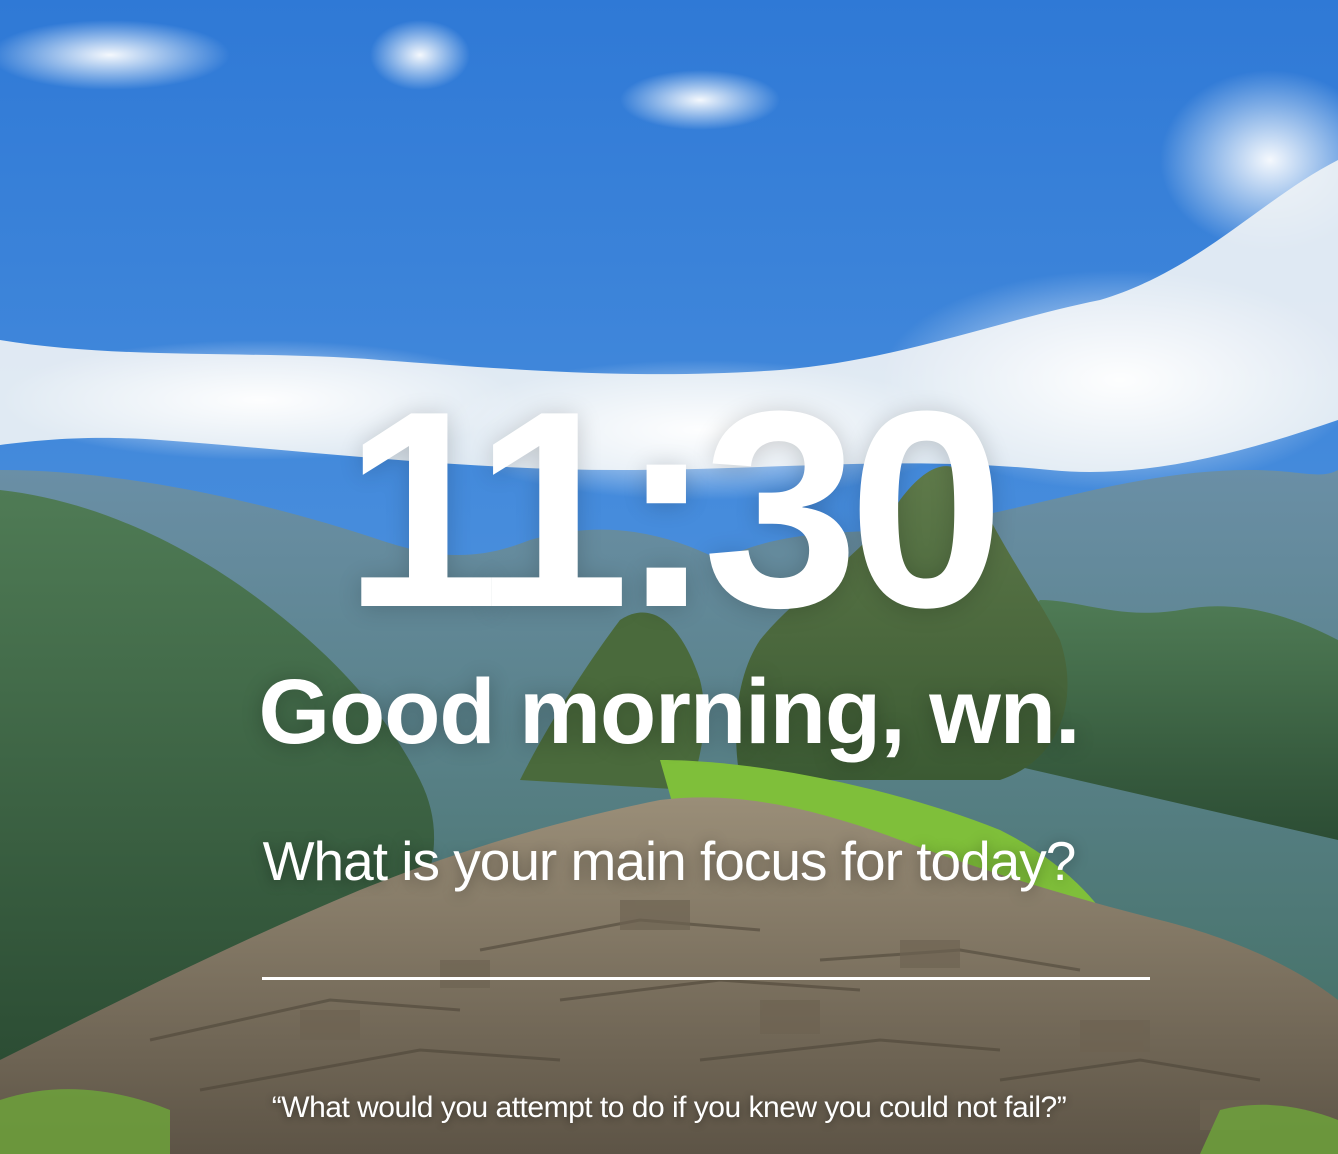  Describe the element at coordinates (1004, 712) in the screenshot. I see `greeting-name: wn.` at that location.